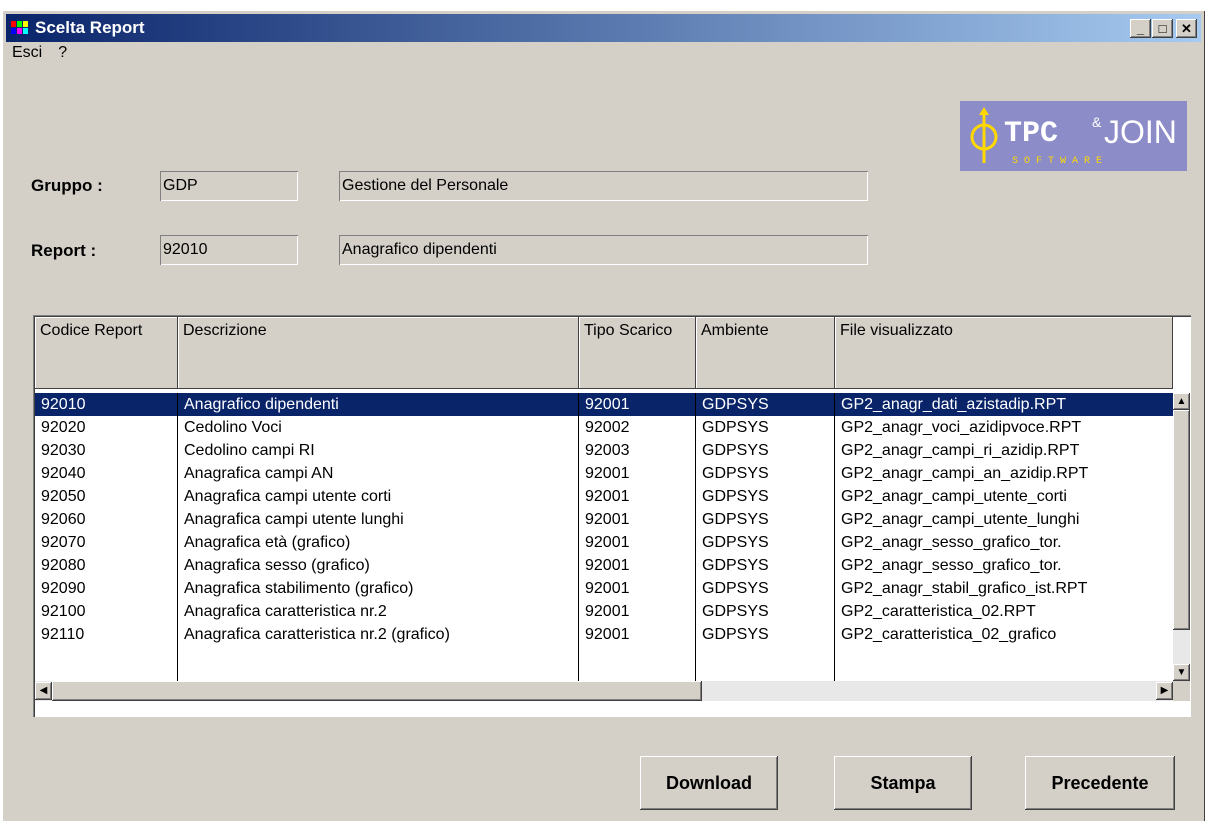 The image size is (1216, 821). What do you see at coordinates (903, 783) in the screenshot?
I see `stampa-button: Stampa` at bounding box center [903, 783].